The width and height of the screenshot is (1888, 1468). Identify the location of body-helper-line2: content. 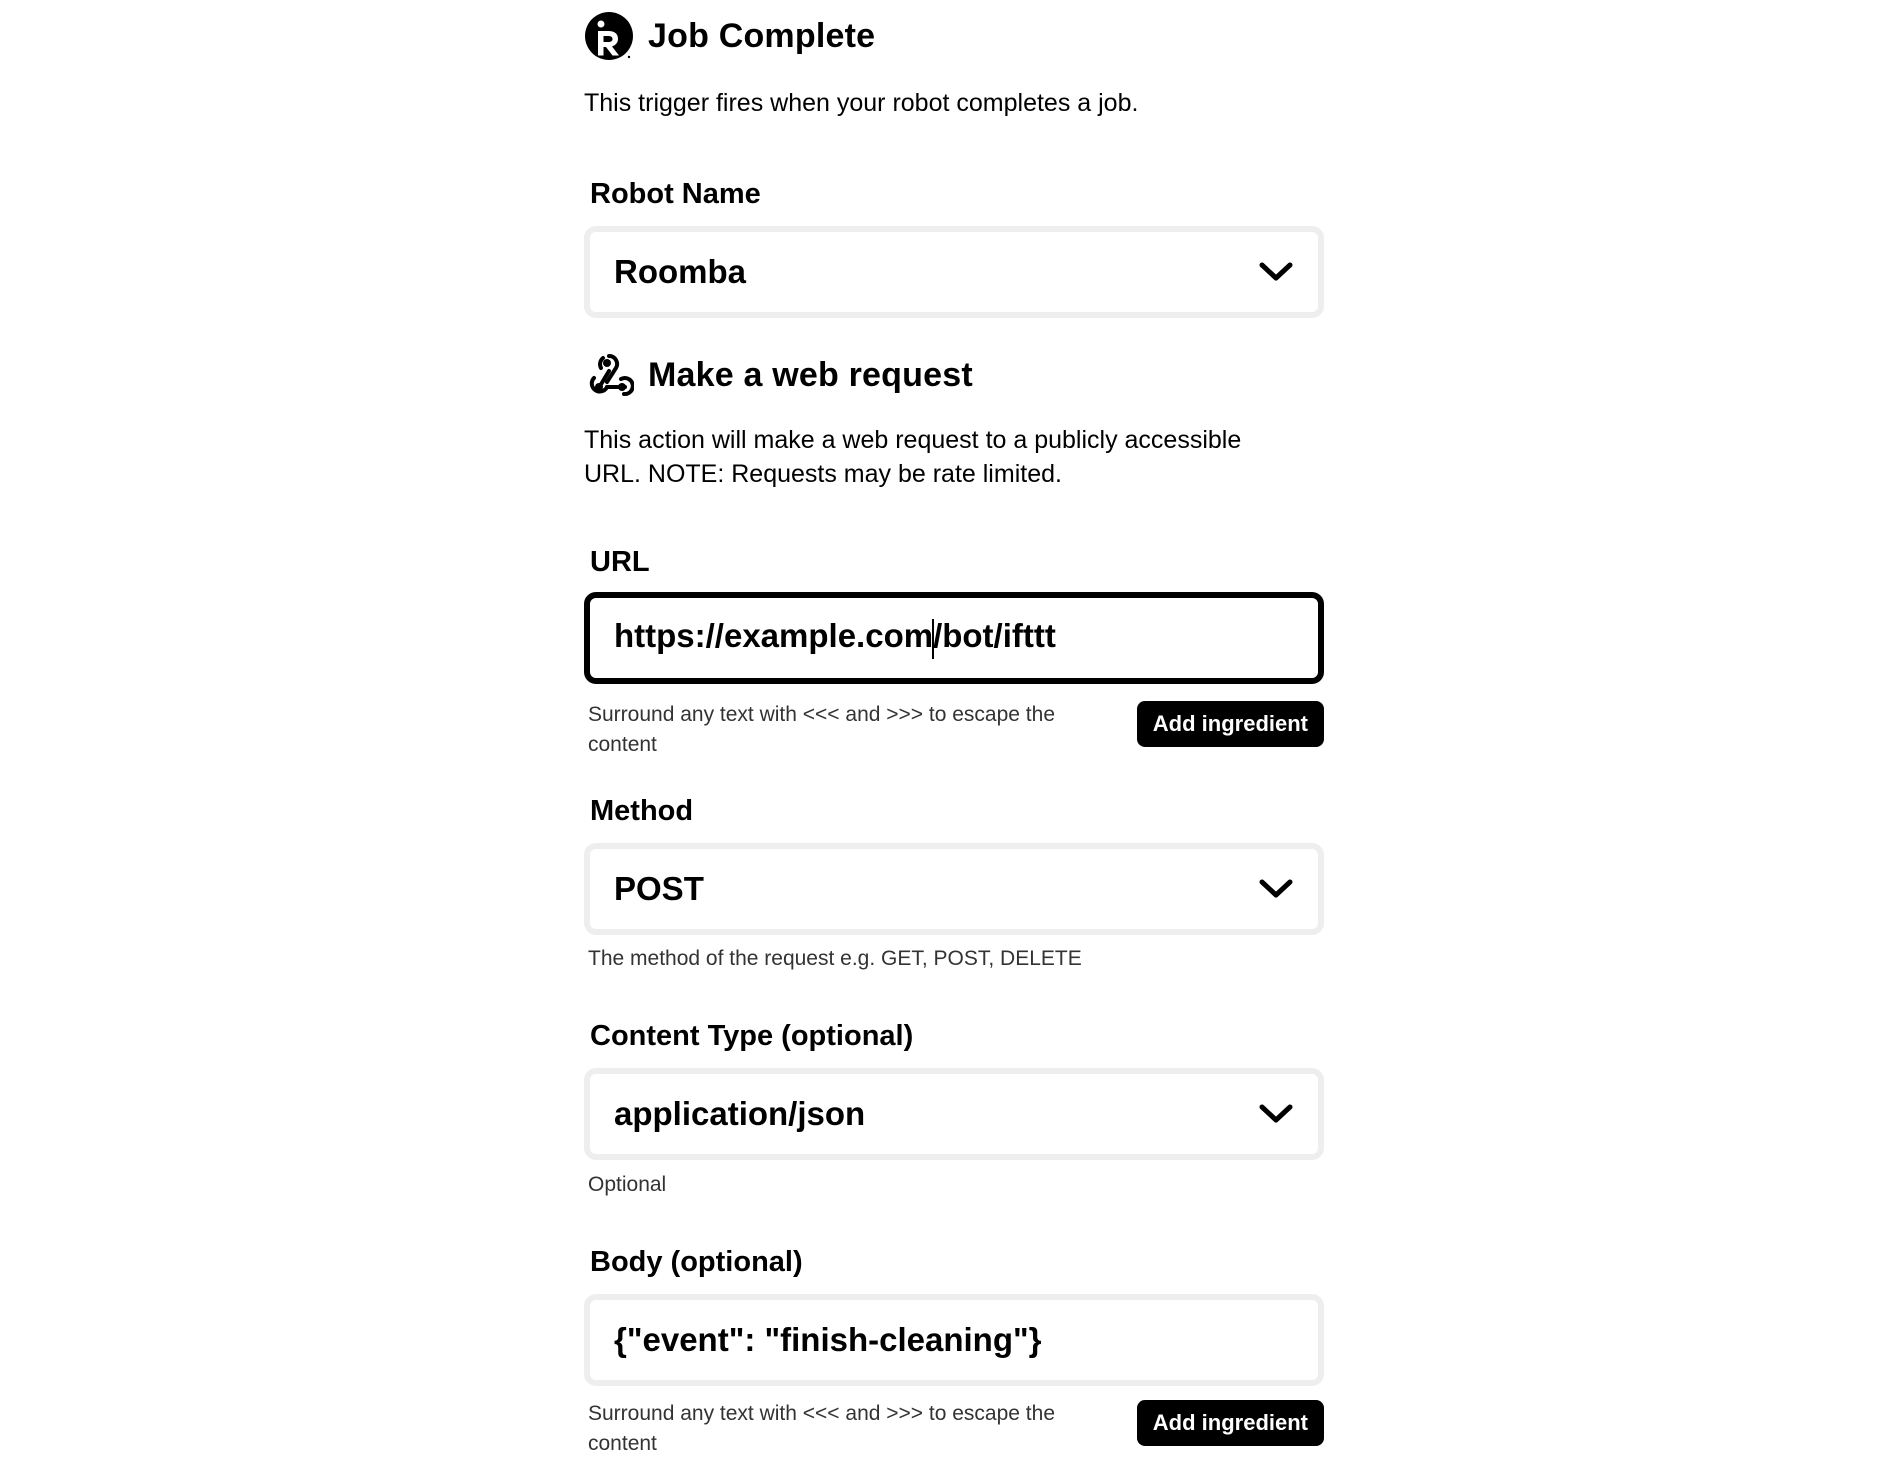
(622, 1443).